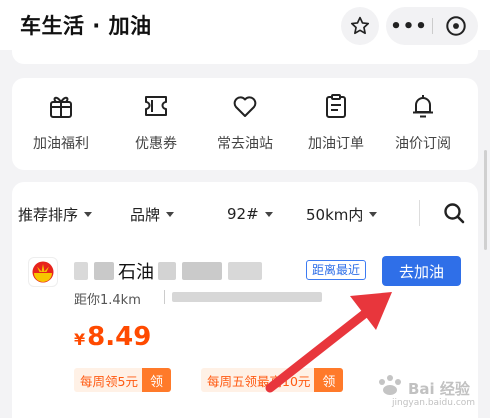 The width and height of the screenshot is (490, 418). Describe the element at coordinates (439, 389) in the screenshot. I see `watermark-text: Bai 经验` at that location.